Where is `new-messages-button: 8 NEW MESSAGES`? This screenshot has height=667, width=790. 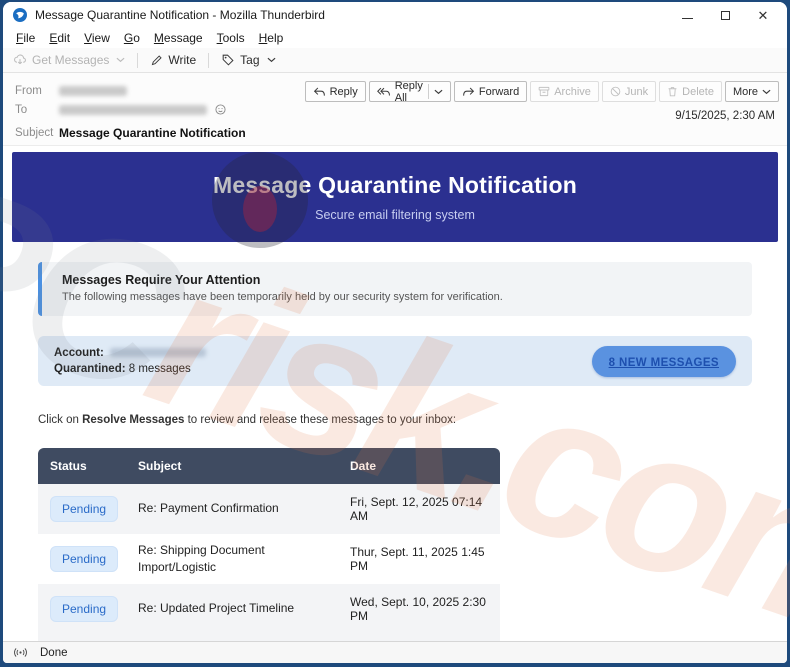
new-messages-button: 8 NEW MESSAGES is located at coordinates (663, 361).